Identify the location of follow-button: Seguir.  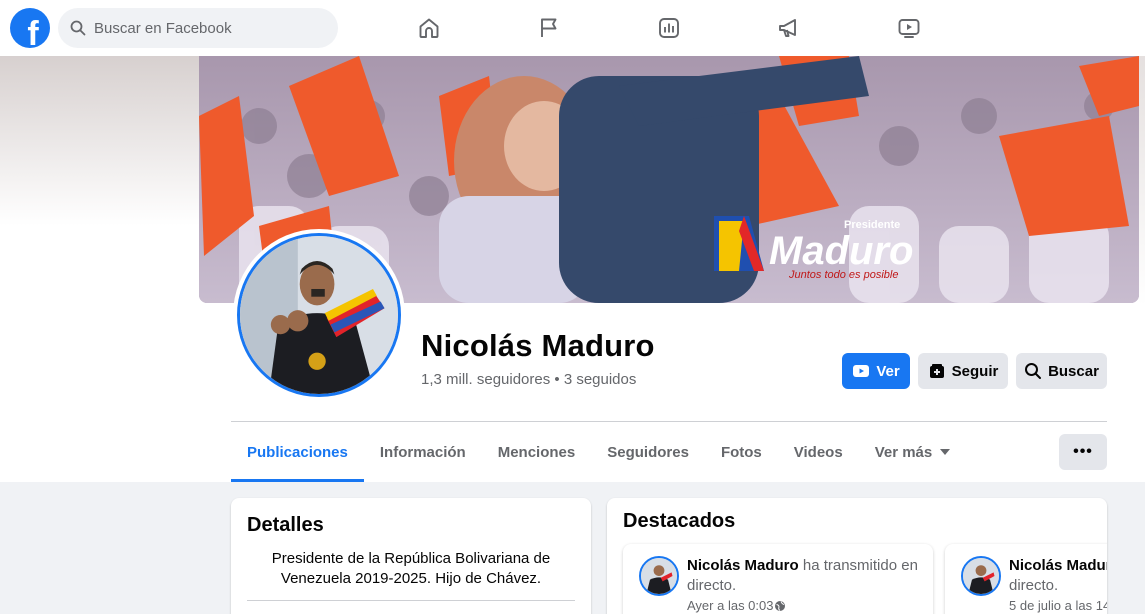
(963, 371).